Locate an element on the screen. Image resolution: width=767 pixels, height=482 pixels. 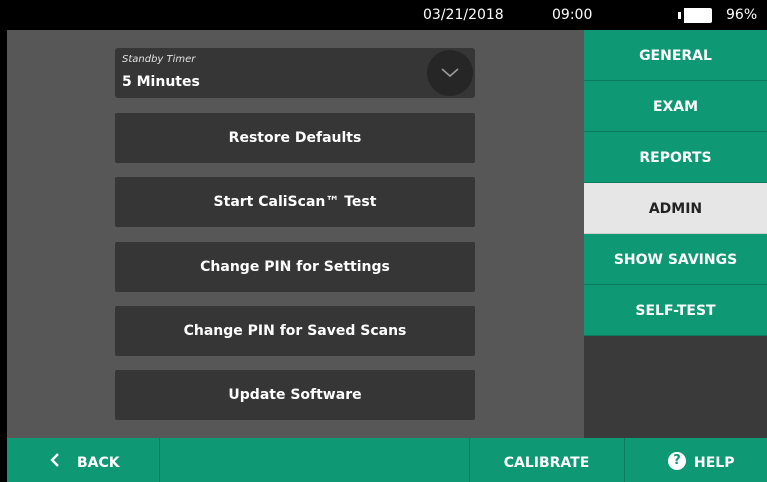
standby-timer-value: 5 Minutes is located at coordinates (161, 82).